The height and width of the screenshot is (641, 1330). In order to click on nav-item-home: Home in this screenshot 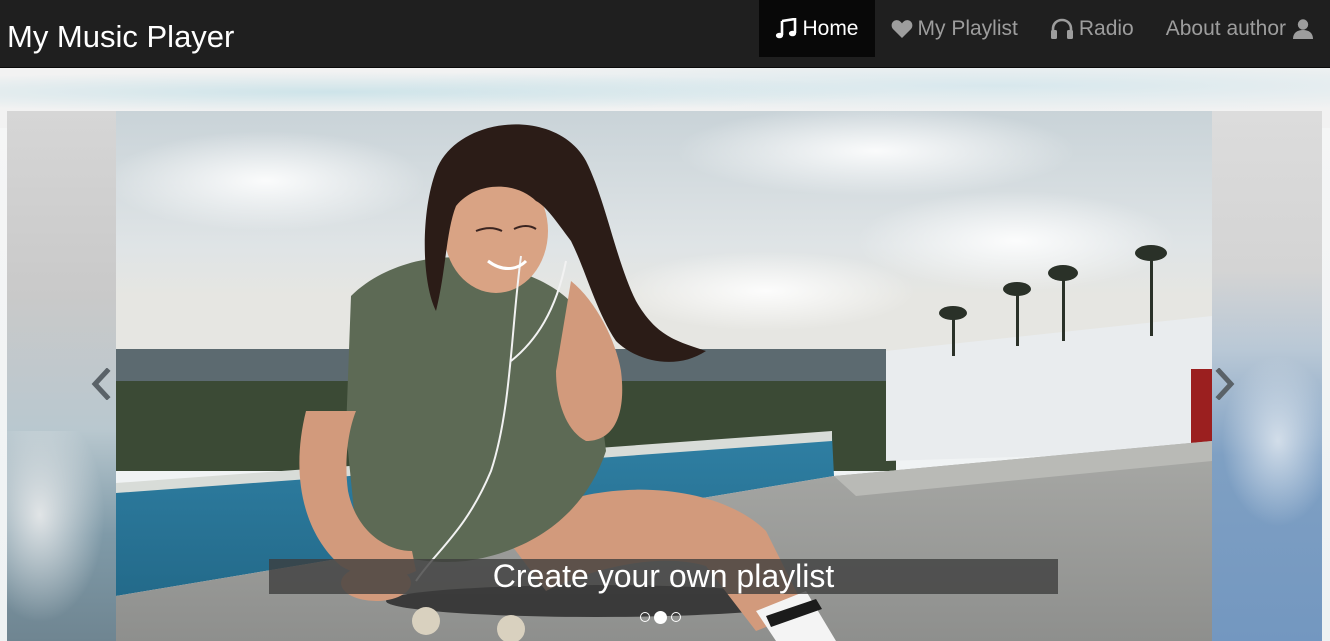, I will do `click(817, 28)`.